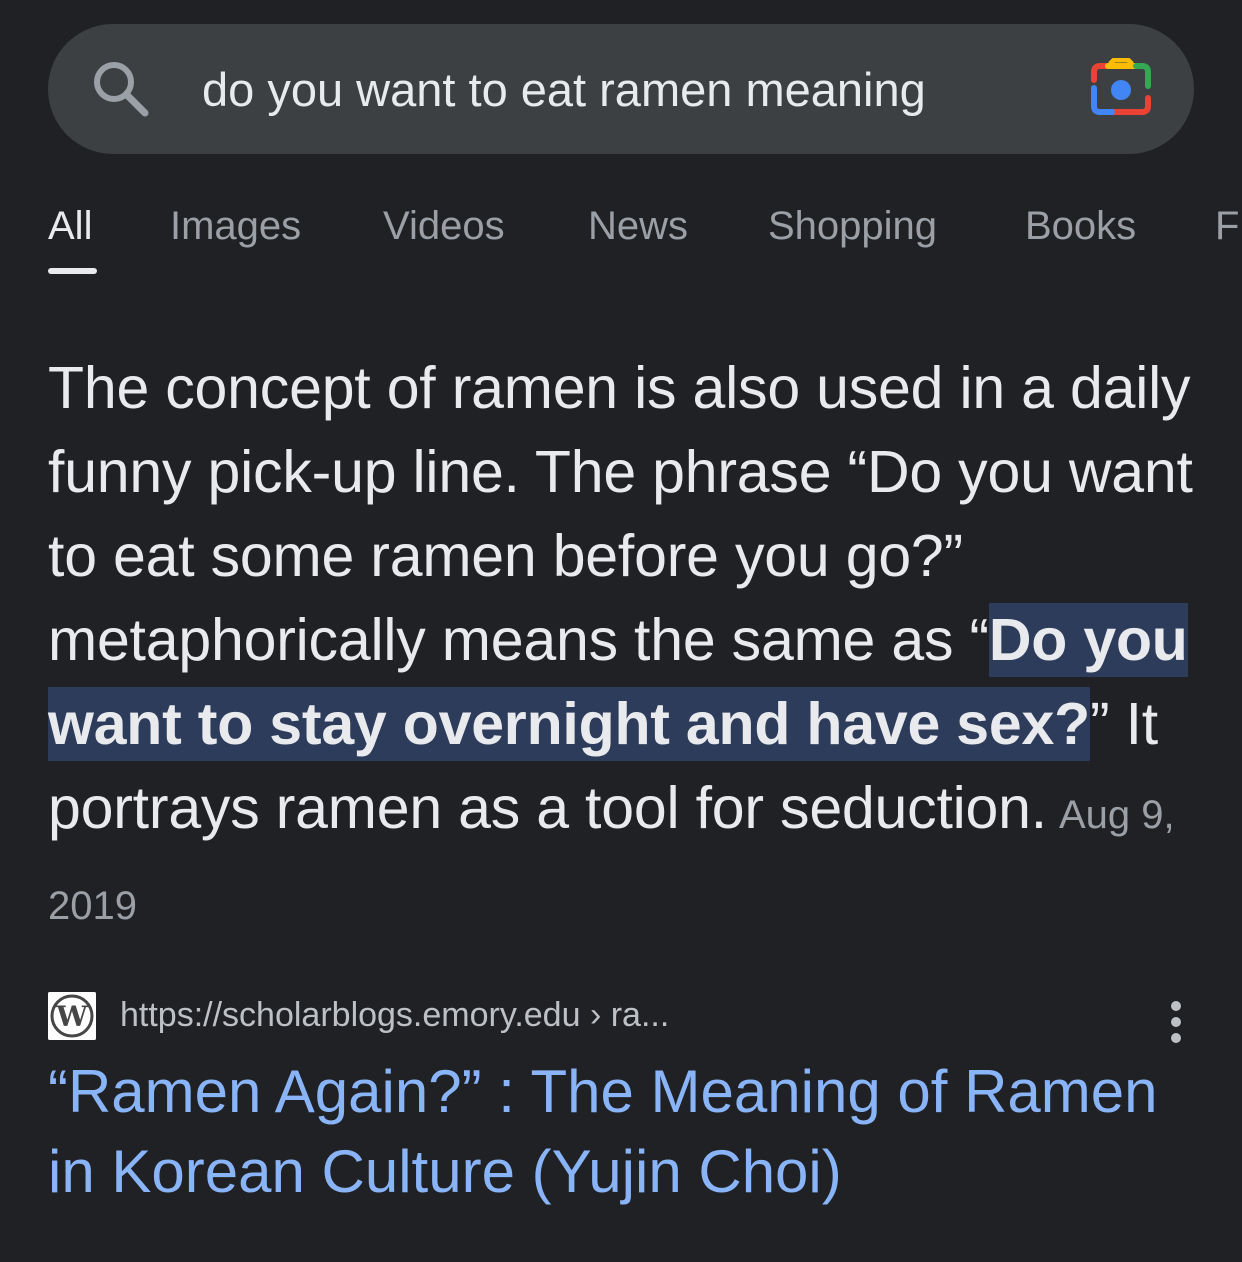 The image size is (1242, 1262). I want to click on search-input: do you want to eat ramen meaning, so click(564, 89).